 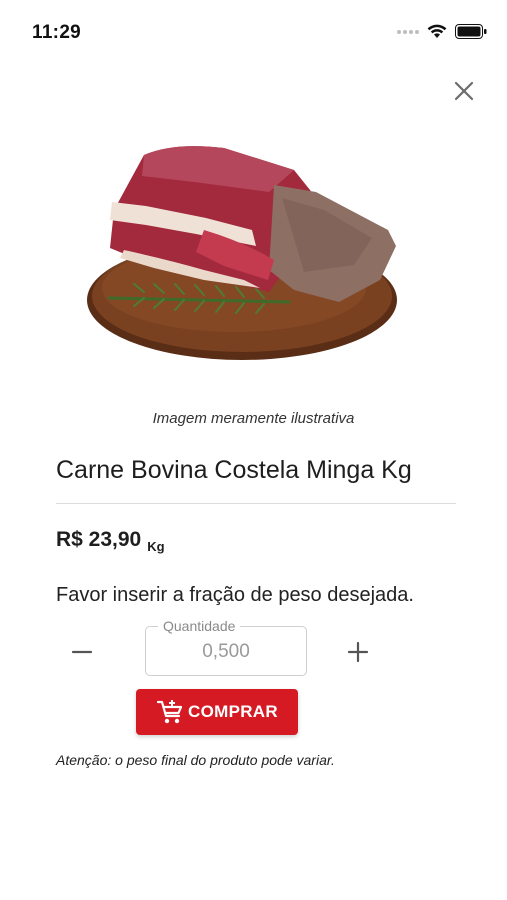 What do you see at coordinates (233, 711) in the screenshot?
I see `buy-button-label: COMPRAR` at bounding box center [233, 711].